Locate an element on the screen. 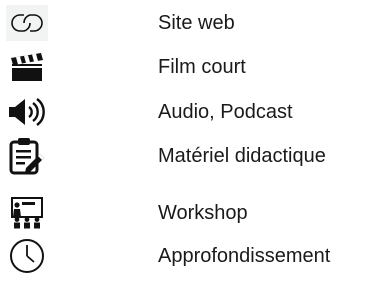 The height and width of the screenshot is (284, 374). legend-item-materiel-didactique: Matériel didactique is located at coordinates (187, 156).